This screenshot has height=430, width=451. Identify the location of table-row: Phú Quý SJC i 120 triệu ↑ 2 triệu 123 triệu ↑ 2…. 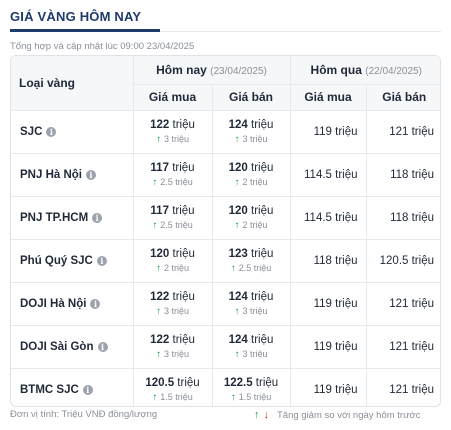
(225, 260).